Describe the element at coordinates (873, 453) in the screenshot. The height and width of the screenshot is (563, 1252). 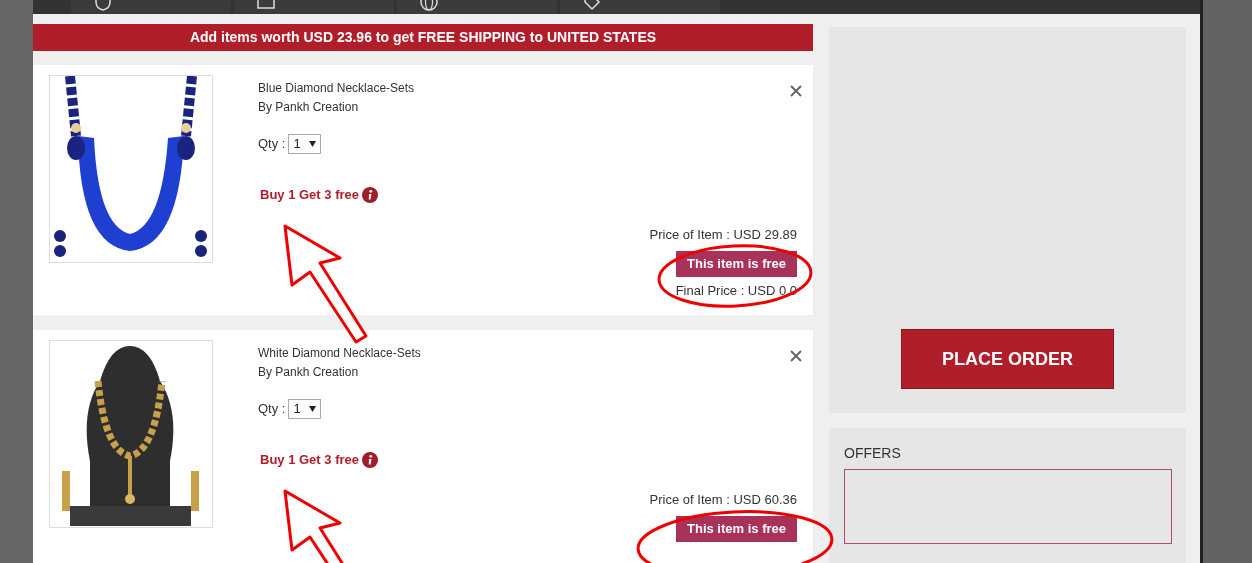
I see `offers-heading: OFFERS` at that location.